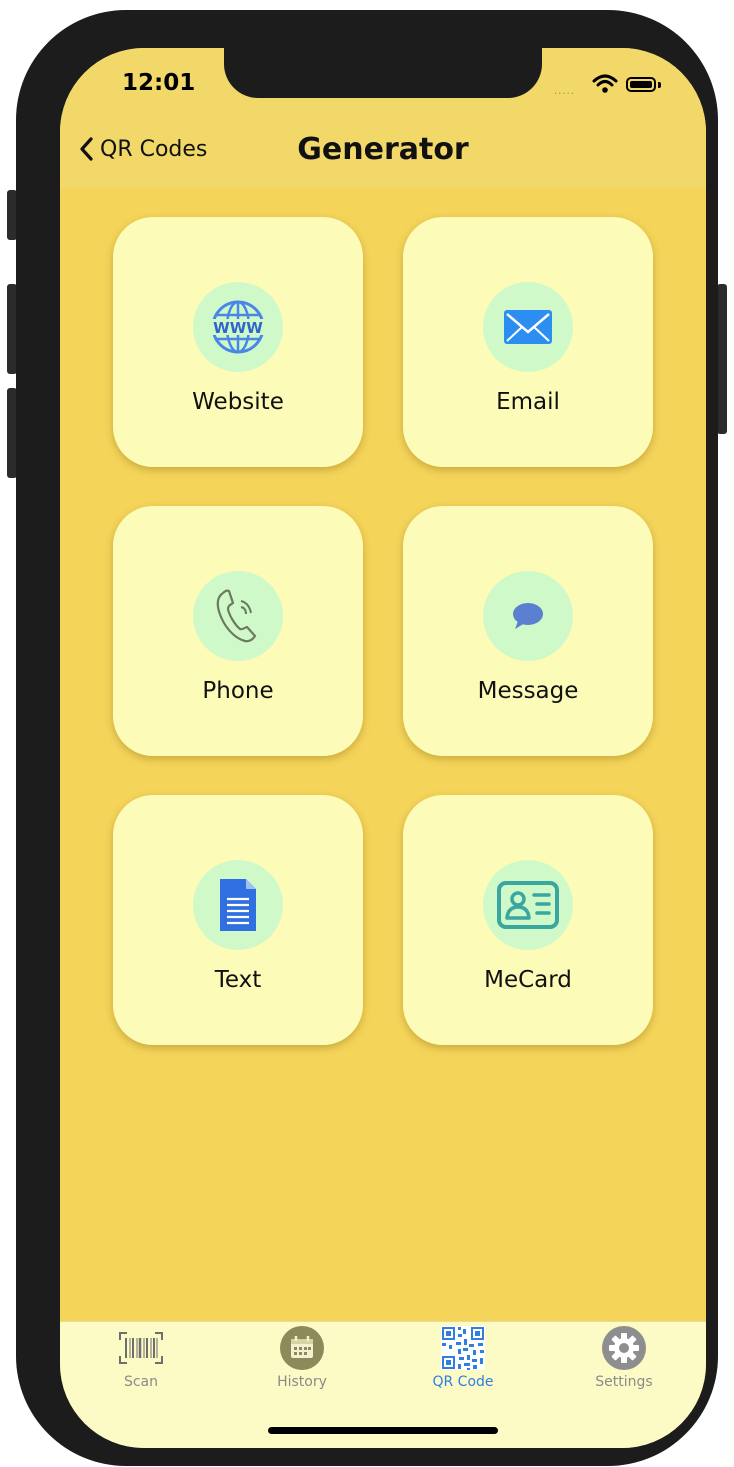 Image resolution: width=734 pixels, height=1467 pixels. What do you see at coordinates (238, 402) in the screenshot?
I see `tile-label: Website` at bounding box center [238, 402].